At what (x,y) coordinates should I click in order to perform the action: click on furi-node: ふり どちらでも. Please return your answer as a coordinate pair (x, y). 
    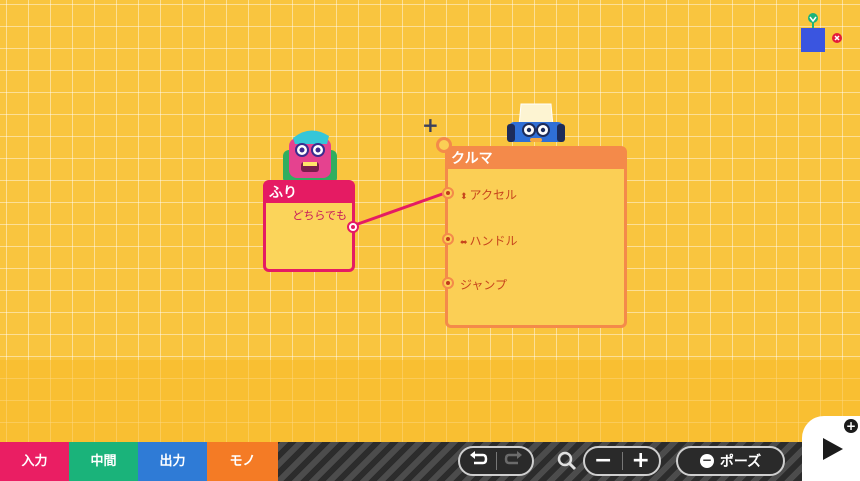
    Looking at the image, I should click on (311, 226).